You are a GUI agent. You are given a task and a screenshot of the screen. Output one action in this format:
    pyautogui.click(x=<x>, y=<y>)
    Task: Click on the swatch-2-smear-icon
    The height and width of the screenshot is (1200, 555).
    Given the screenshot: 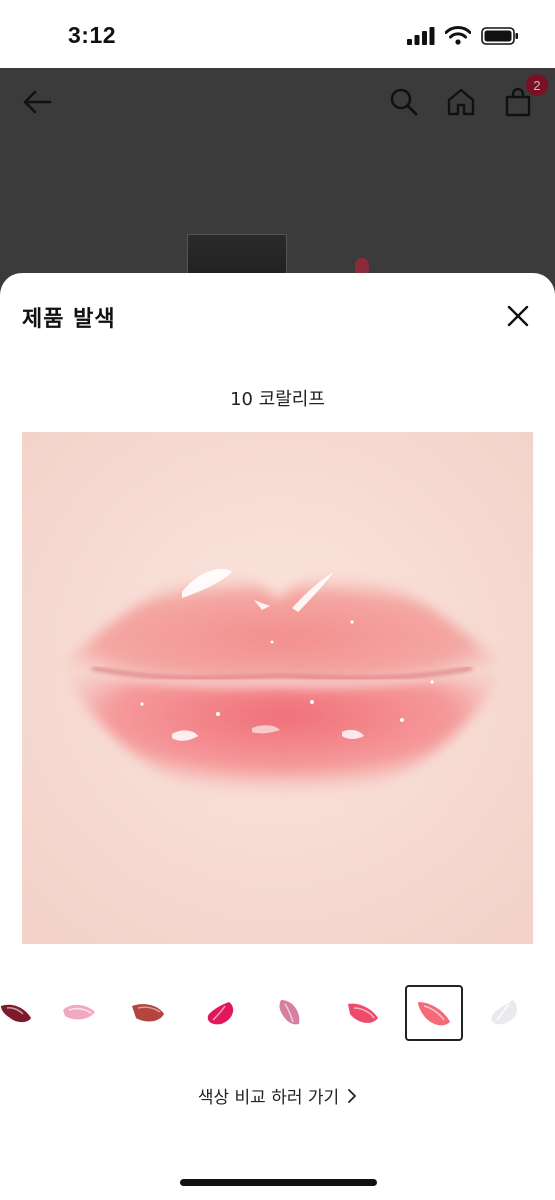 What is the action you would take?
    pyautogui.click(x=79, y=1012)
    